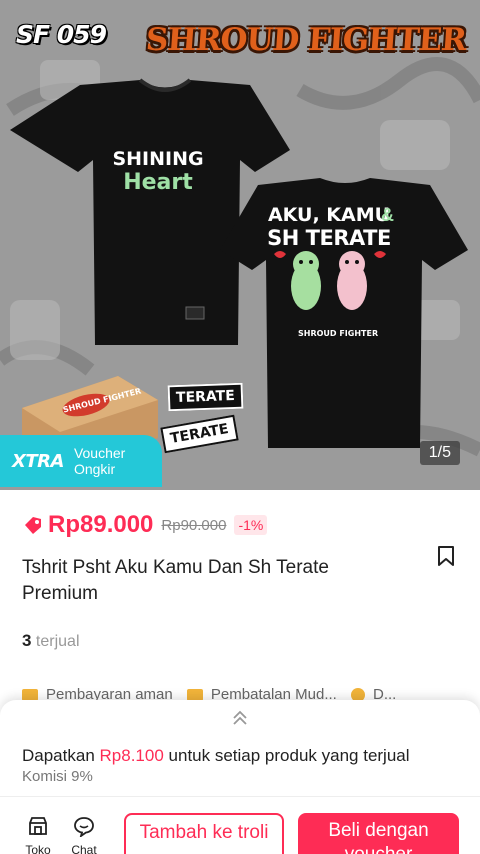  I want to click on price: Rp89.000, so click(101, 524).